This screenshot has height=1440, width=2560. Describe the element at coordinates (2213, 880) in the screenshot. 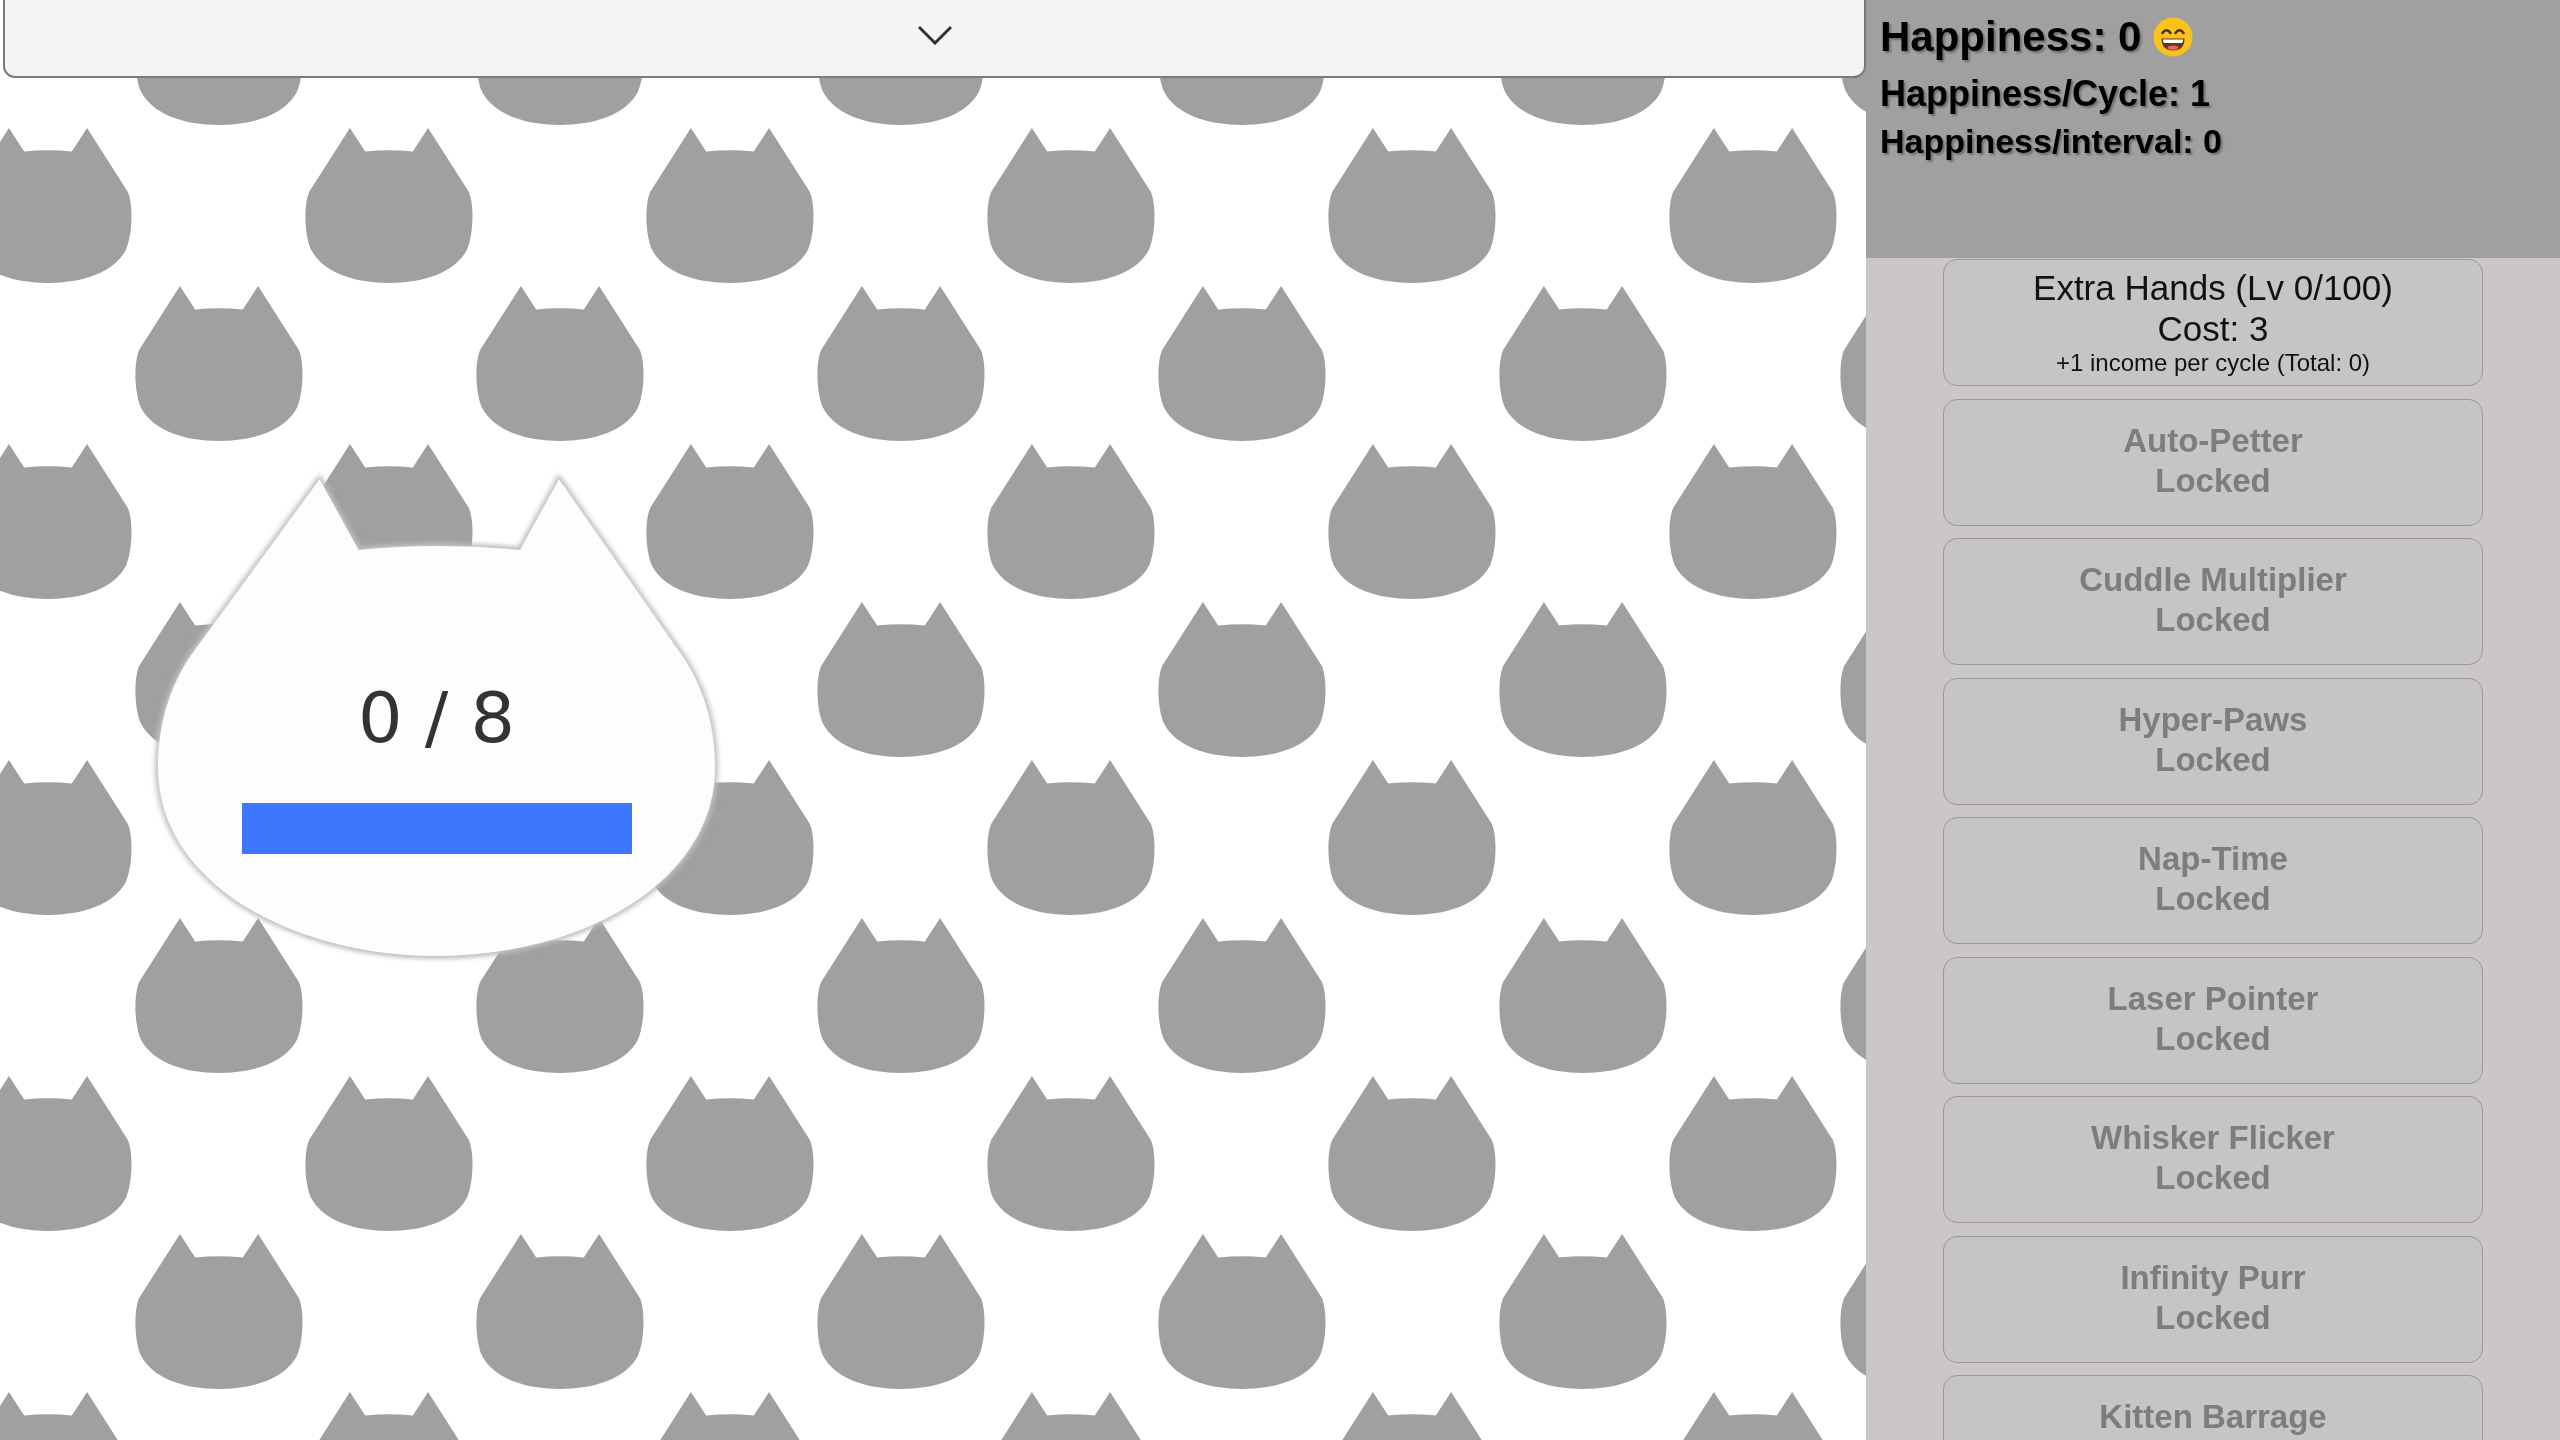

I see `upgrade-button: Nap-Time Locked` at that location.